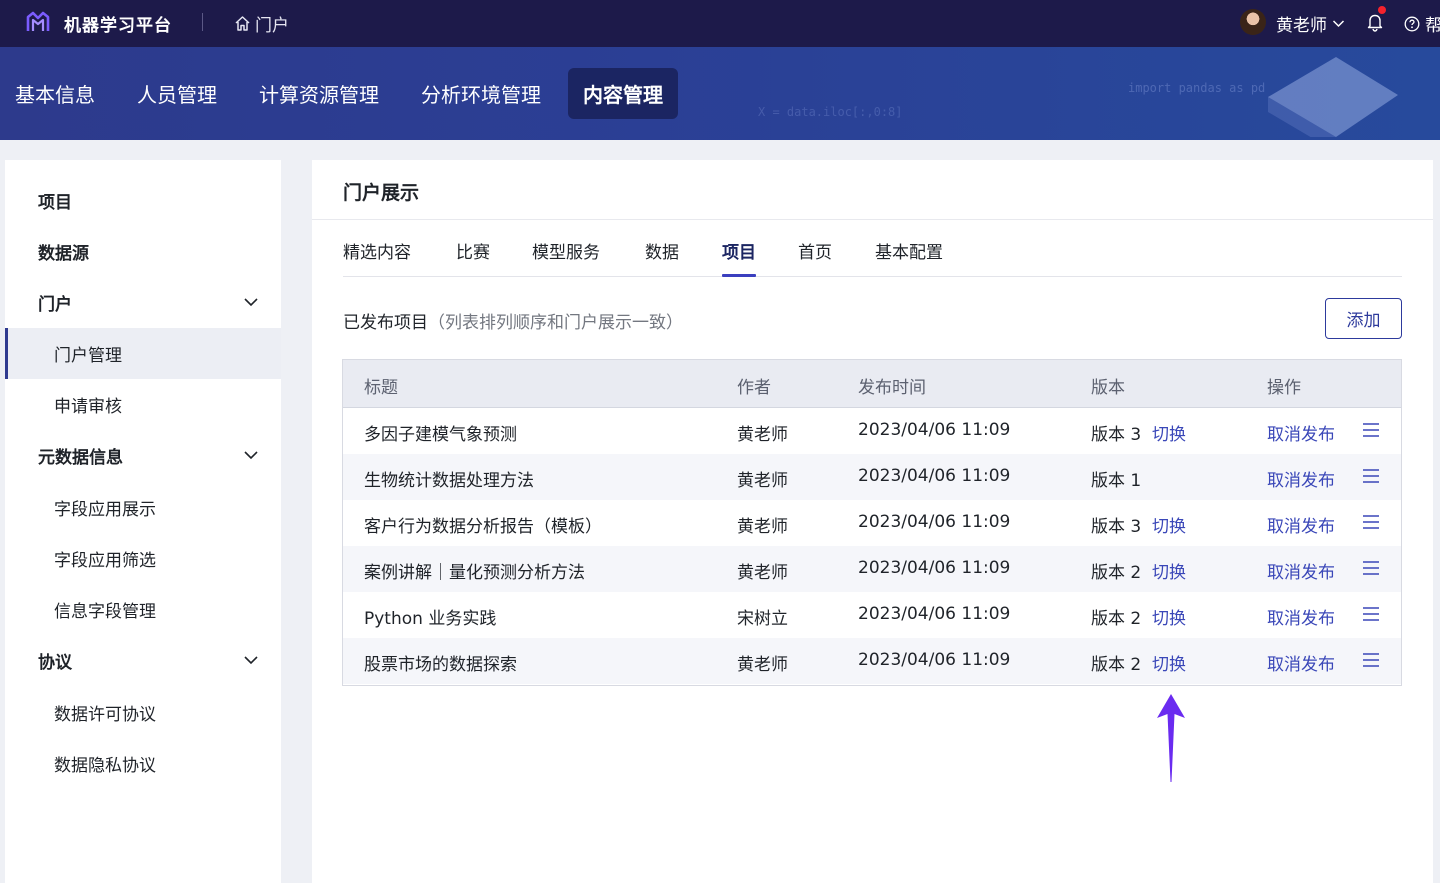 This screenshot has height=883, width=1440. What do you see at coordinates (177, 93) in the screenshot?
I see `nav-item-personnel: 人员管理` at bounding box center [177, 93].